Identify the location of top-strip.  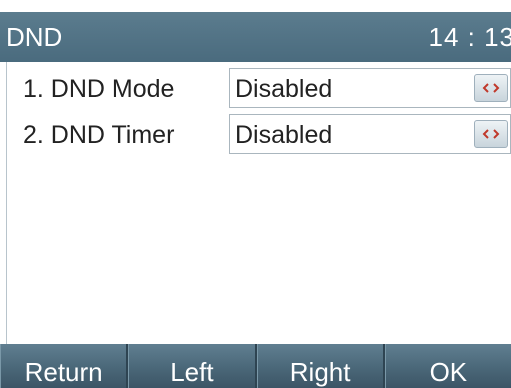
(255, 6).